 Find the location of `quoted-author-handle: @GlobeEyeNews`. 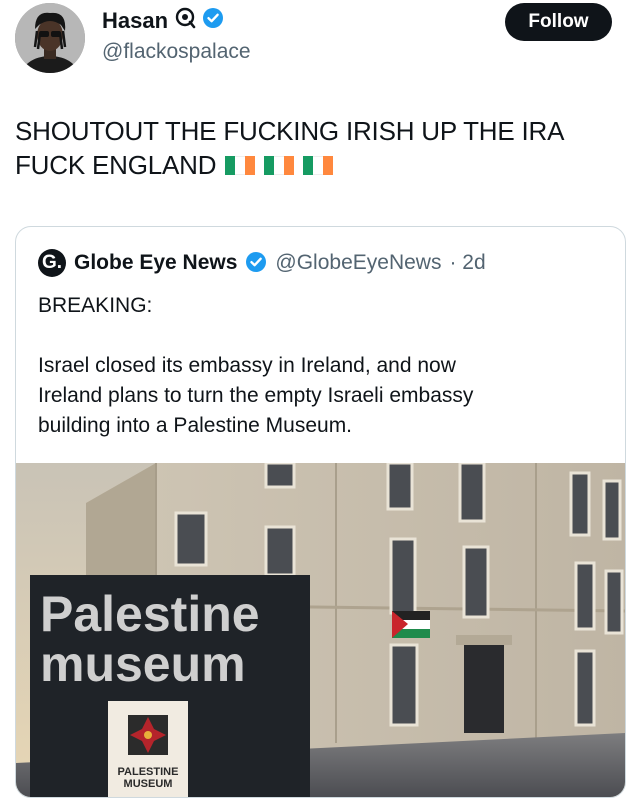

quoted-author-handle: @GlobeEyeNews is located at coordinates (358, 263).